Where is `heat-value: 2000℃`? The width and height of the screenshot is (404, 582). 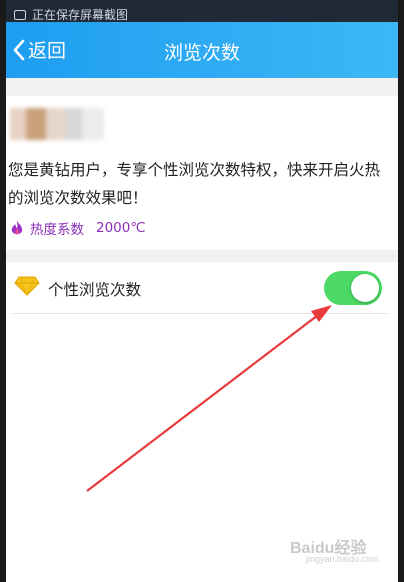 heat-value: 2000℃ is located at coordinates (121, 228).